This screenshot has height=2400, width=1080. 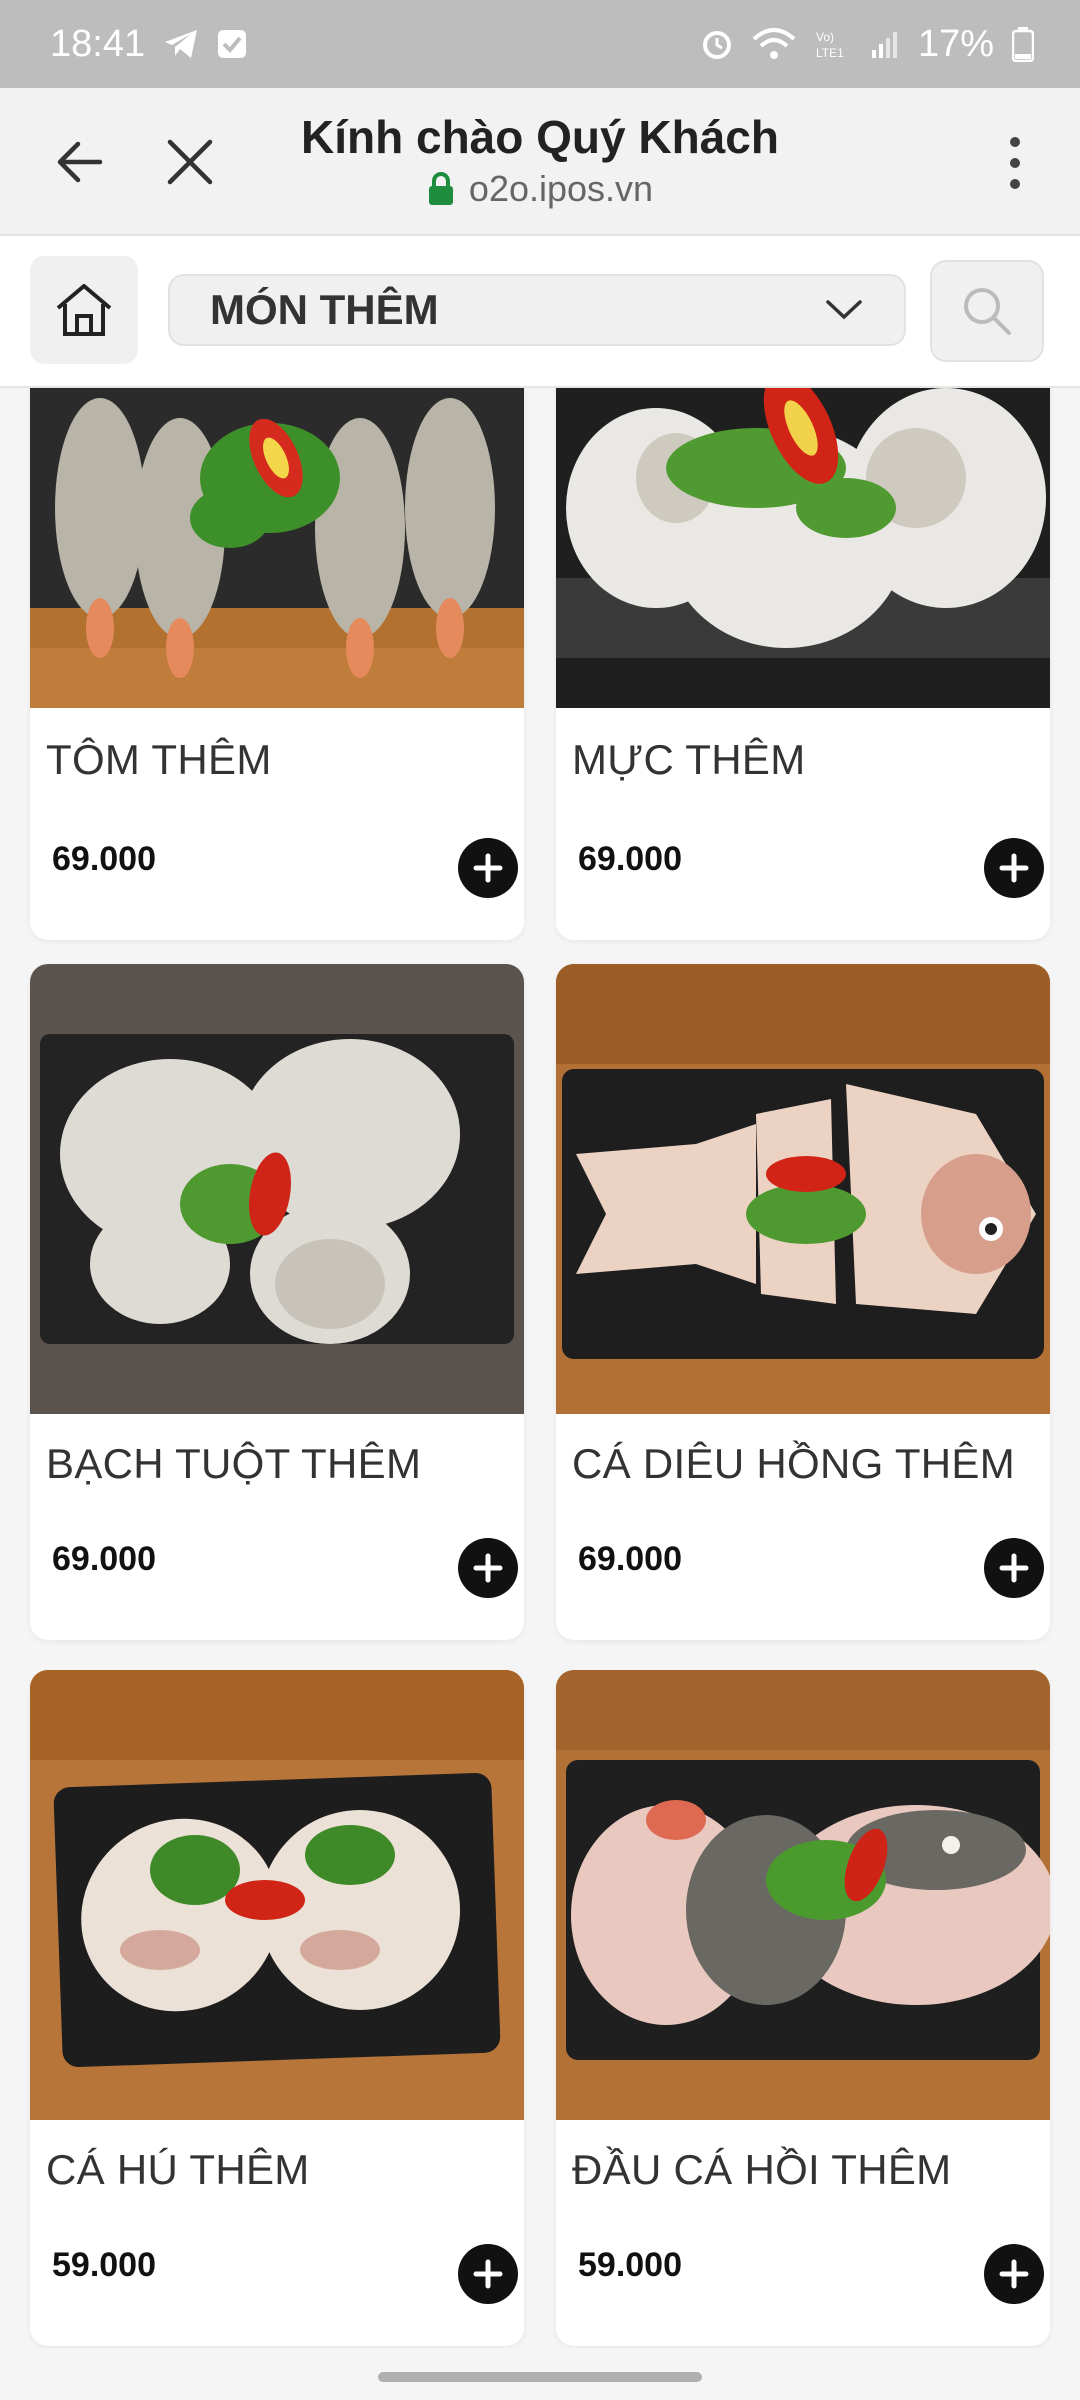 I want to click on check-square-icon, so click(x=232, y=44).